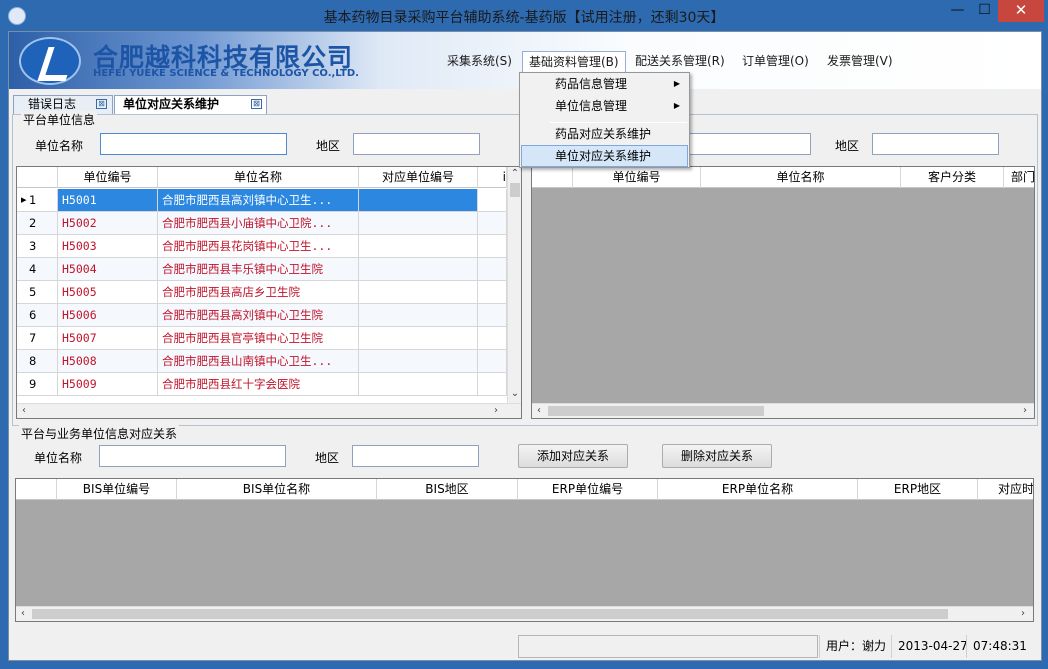 This screenshot has width=1048, height=669. What do you see at coordinates (957, 11) in the screenshot?
I see `minimize-button: —` at bounding box center [957, 11].